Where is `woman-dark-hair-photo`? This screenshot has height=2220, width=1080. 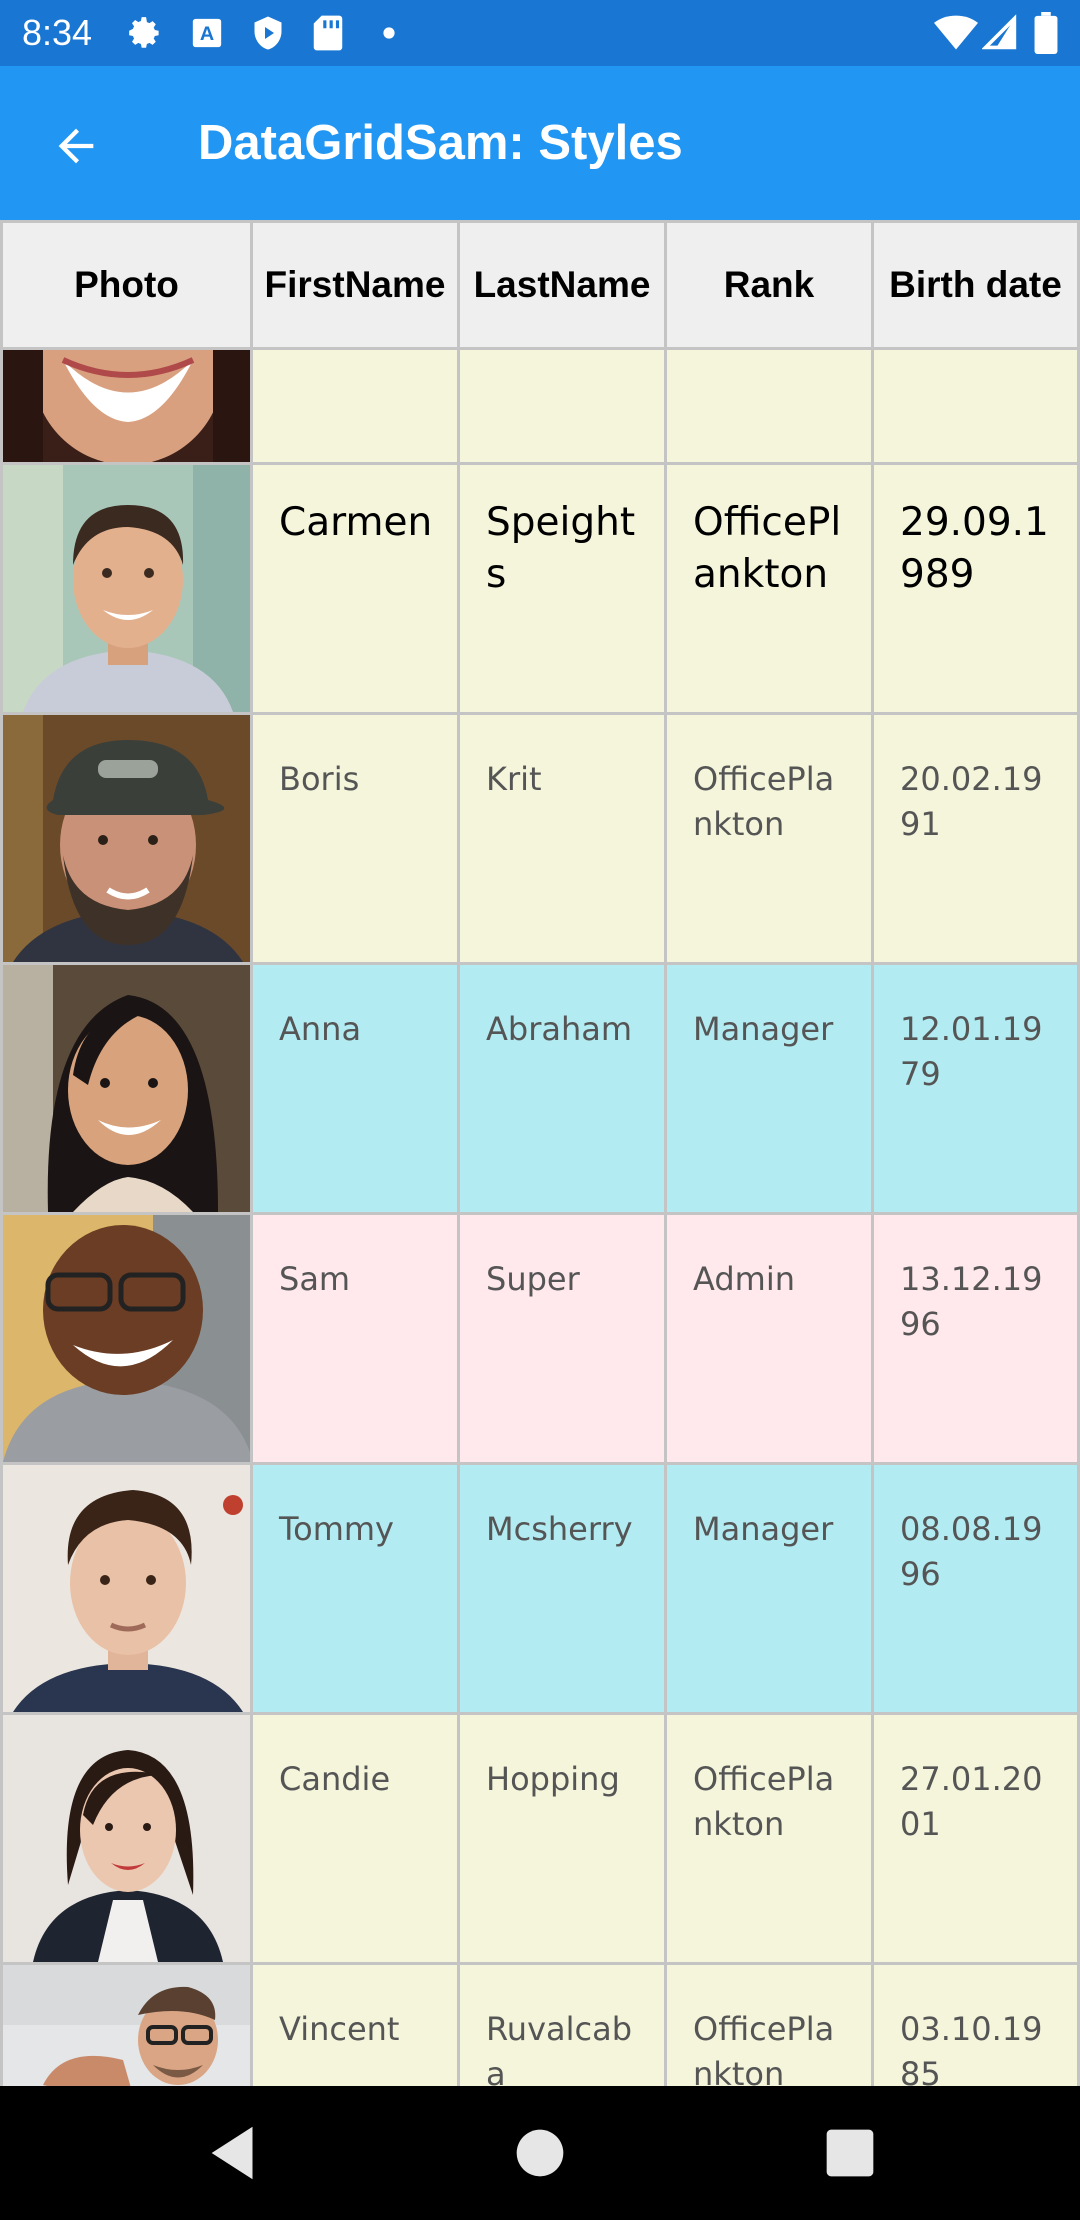
woman-dark-hair-photo is located at coordinates (126, 1838).